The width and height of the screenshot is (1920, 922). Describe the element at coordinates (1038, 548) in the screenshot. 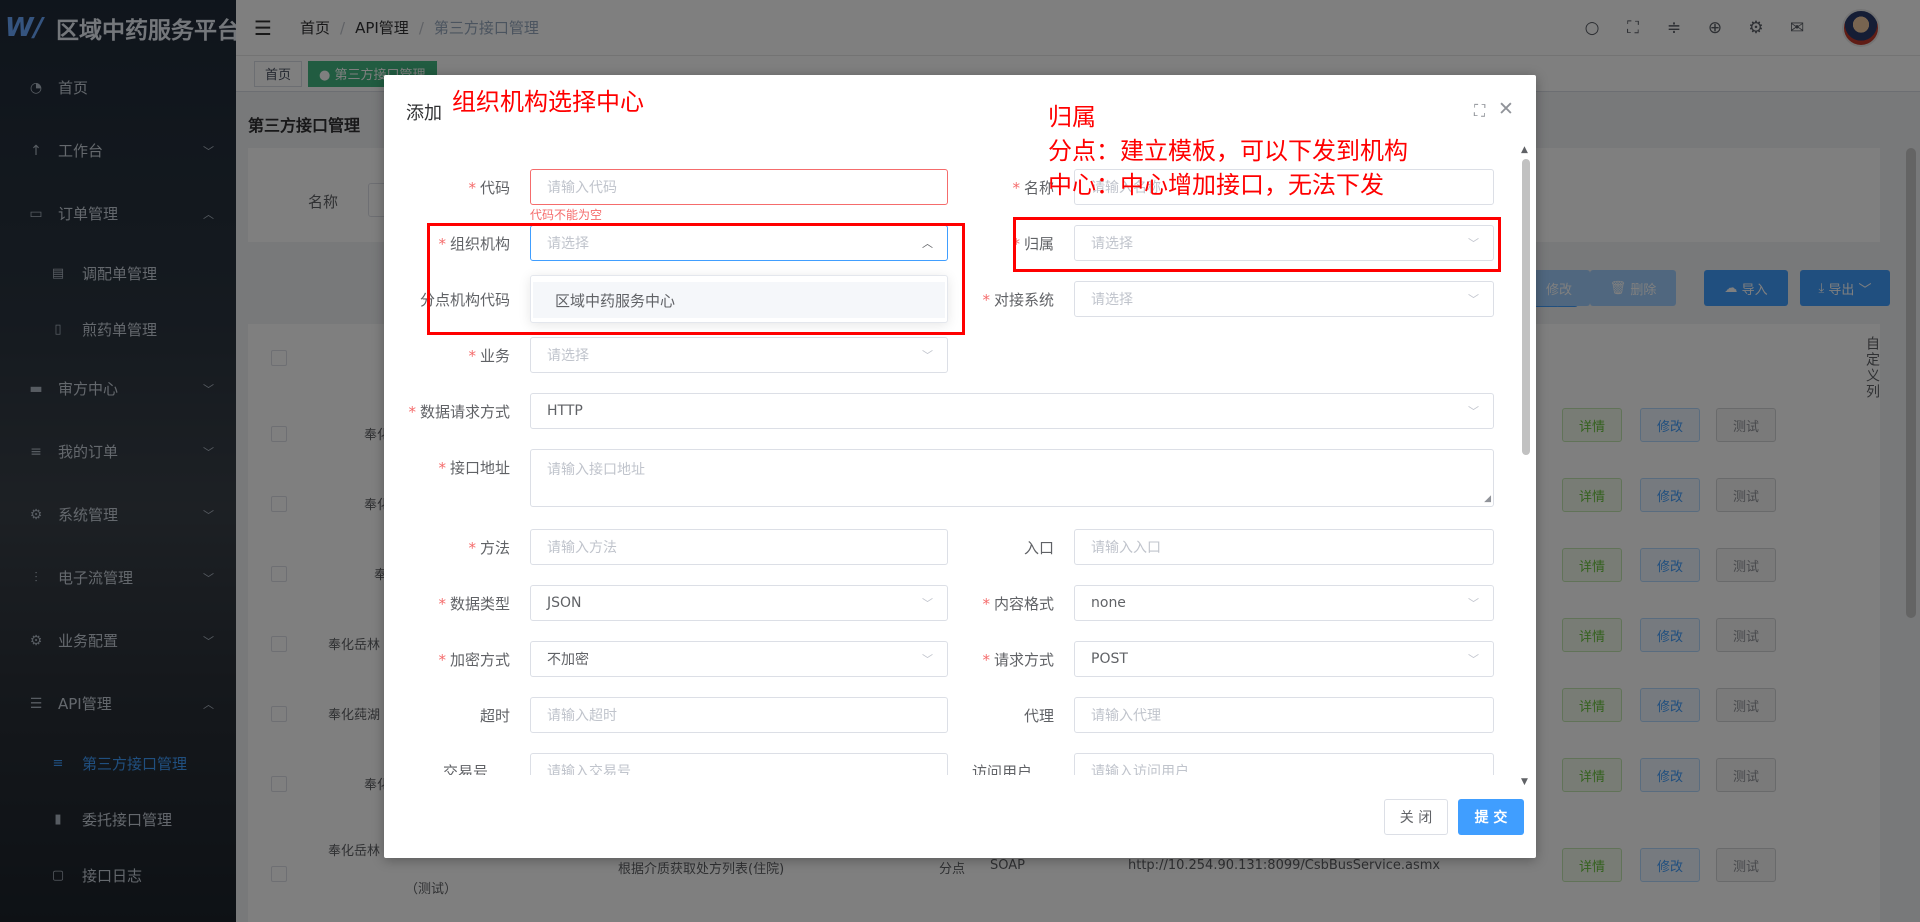

I see `entry-label: 入口` at that location.